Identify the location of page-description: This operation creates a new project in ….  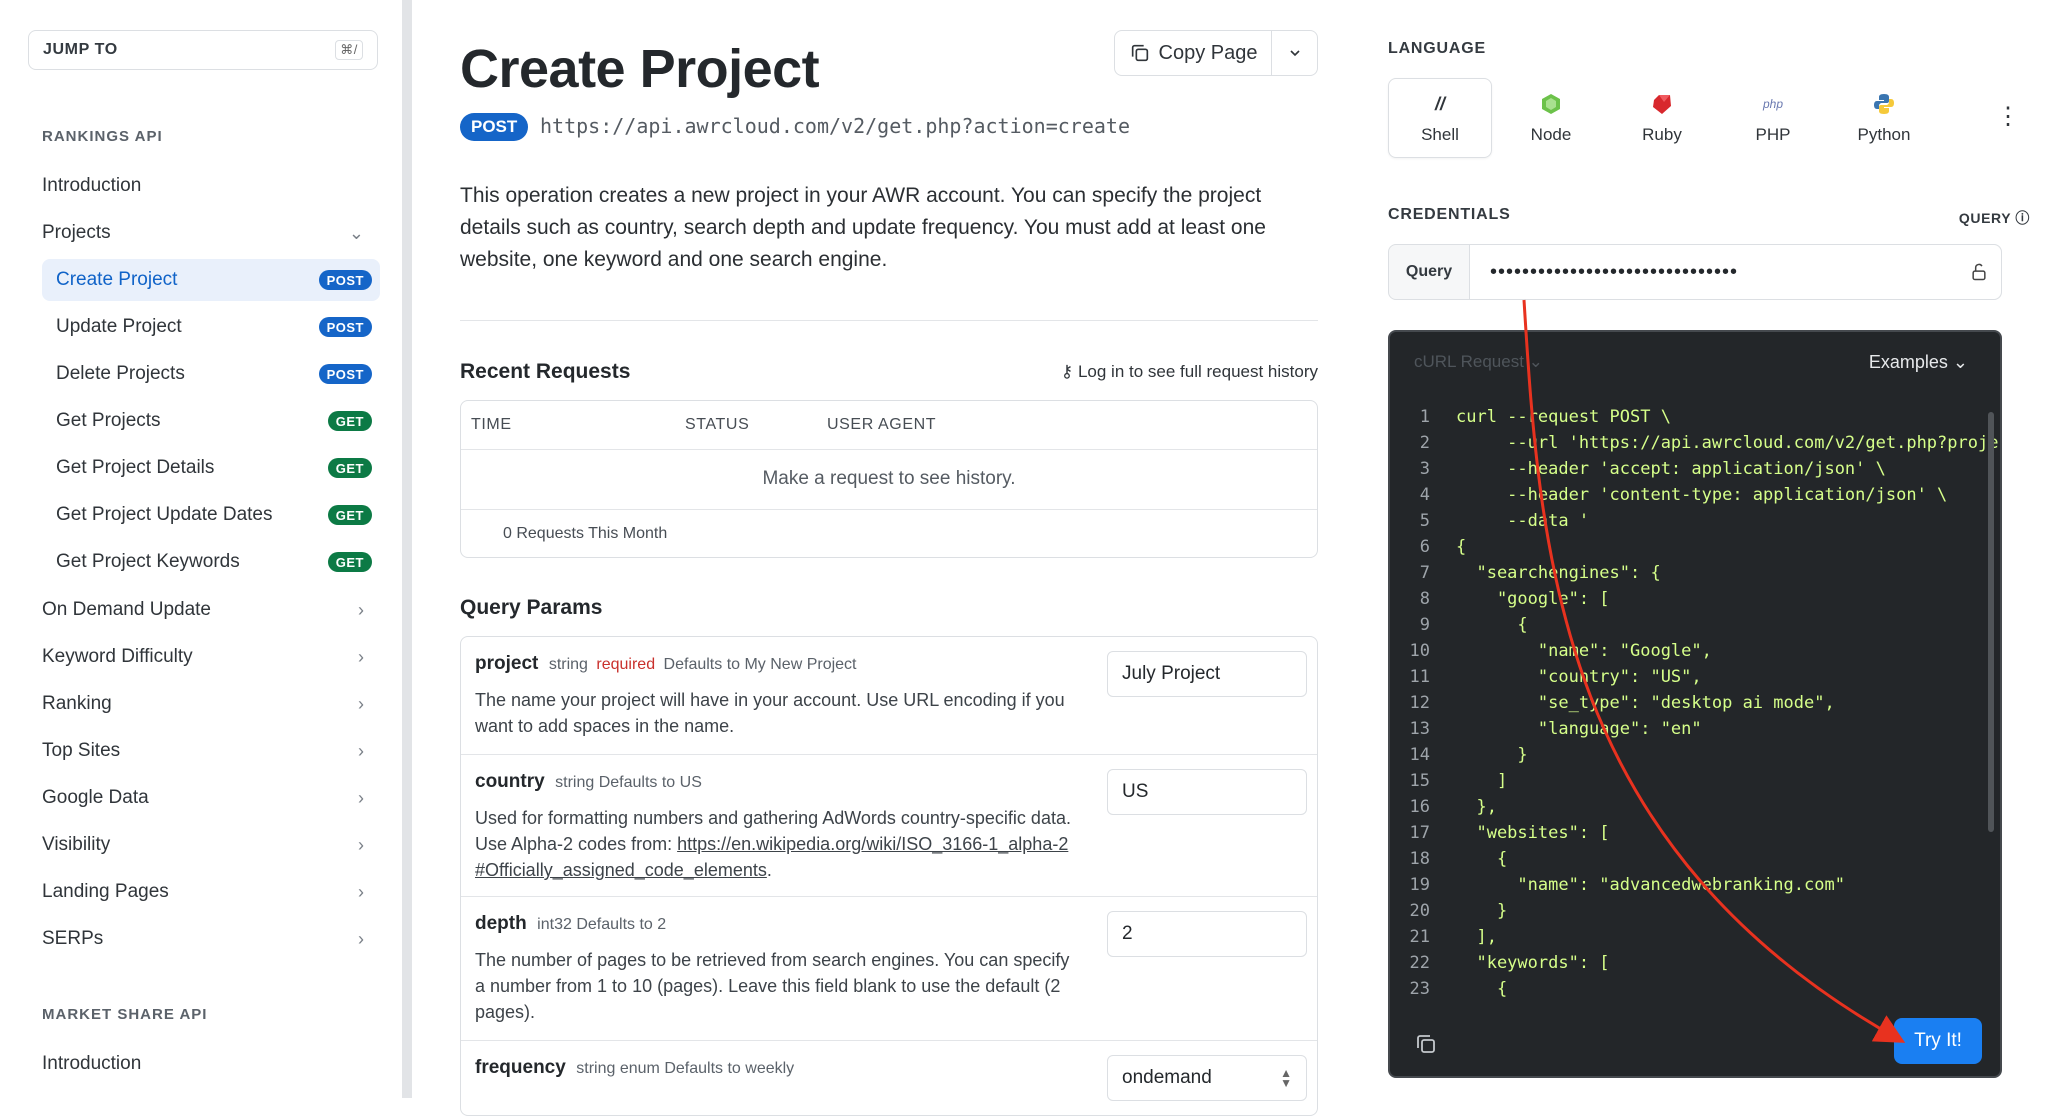
(863, 227).